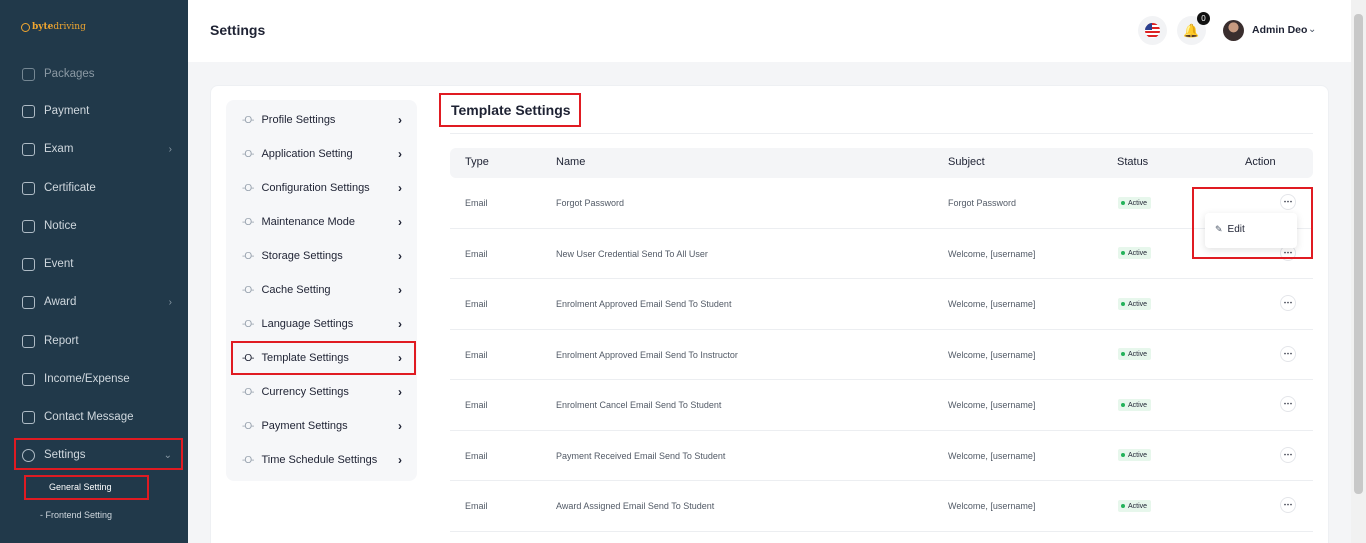 Image resolution: width=1366 pixels, height=543 pixels. What do you see at coordinates (307, 154) in the screenshot?
I see `menu-item-label: Application Setting` at bounding box center [307, 154].